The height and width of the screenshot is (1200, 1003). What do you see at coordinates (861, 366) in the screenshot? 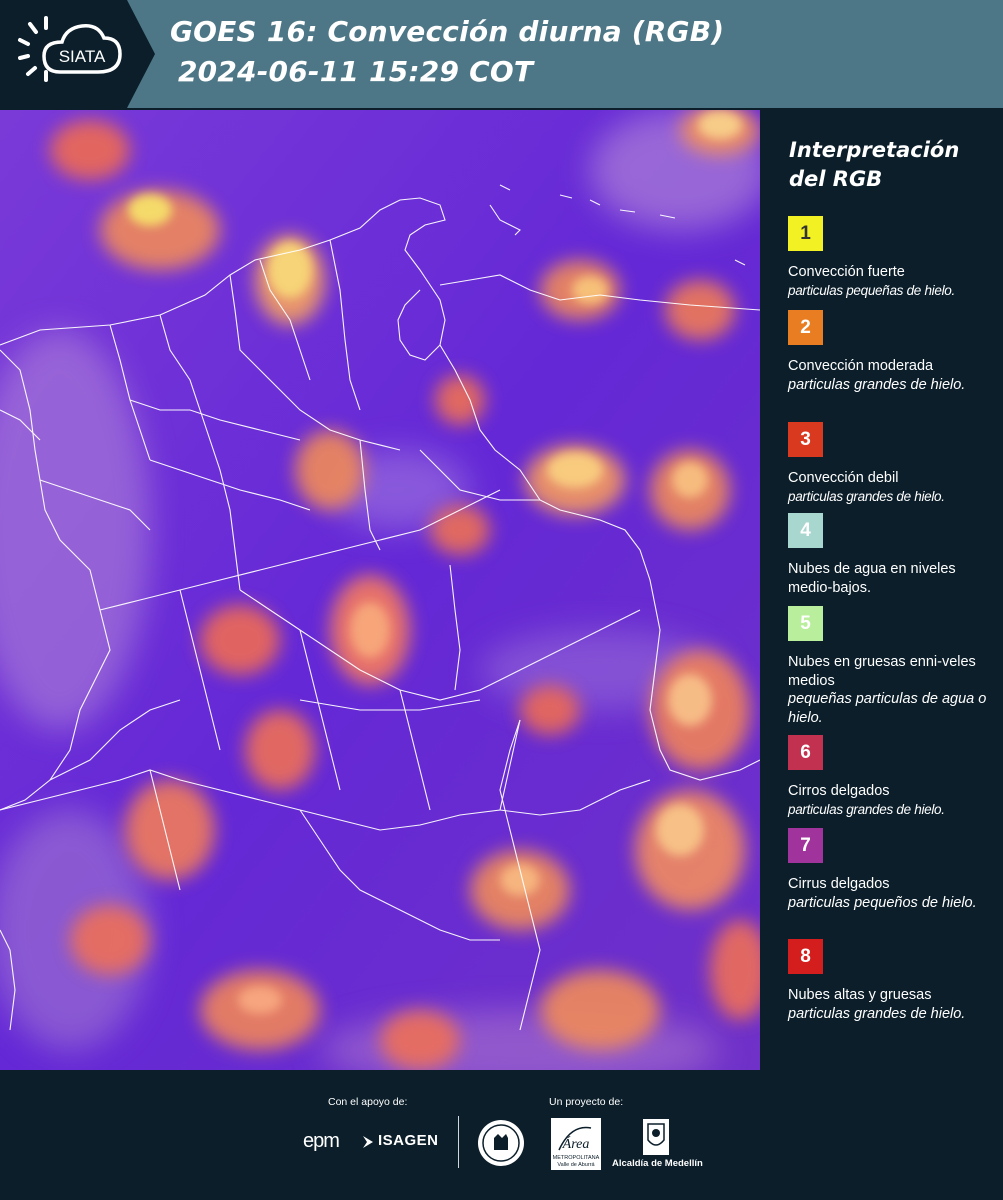
I see `legend-label: Convección moderada` at bounding box center [861, 366].